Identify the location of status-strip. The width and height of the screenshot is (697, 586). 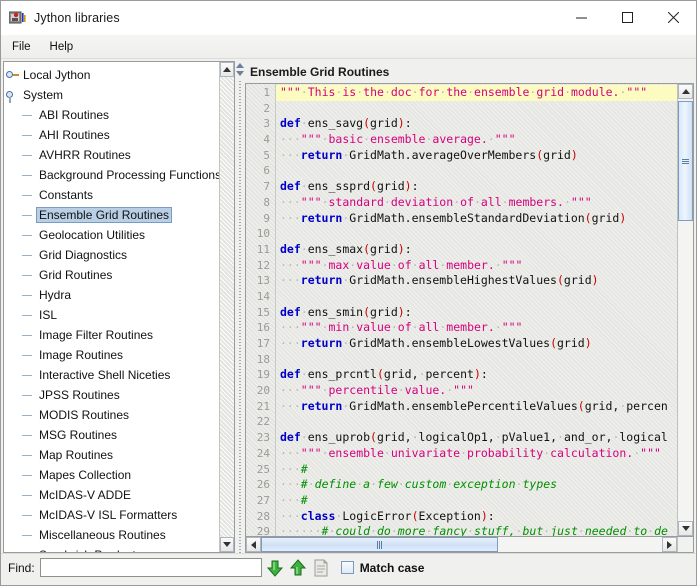
(348, 583).